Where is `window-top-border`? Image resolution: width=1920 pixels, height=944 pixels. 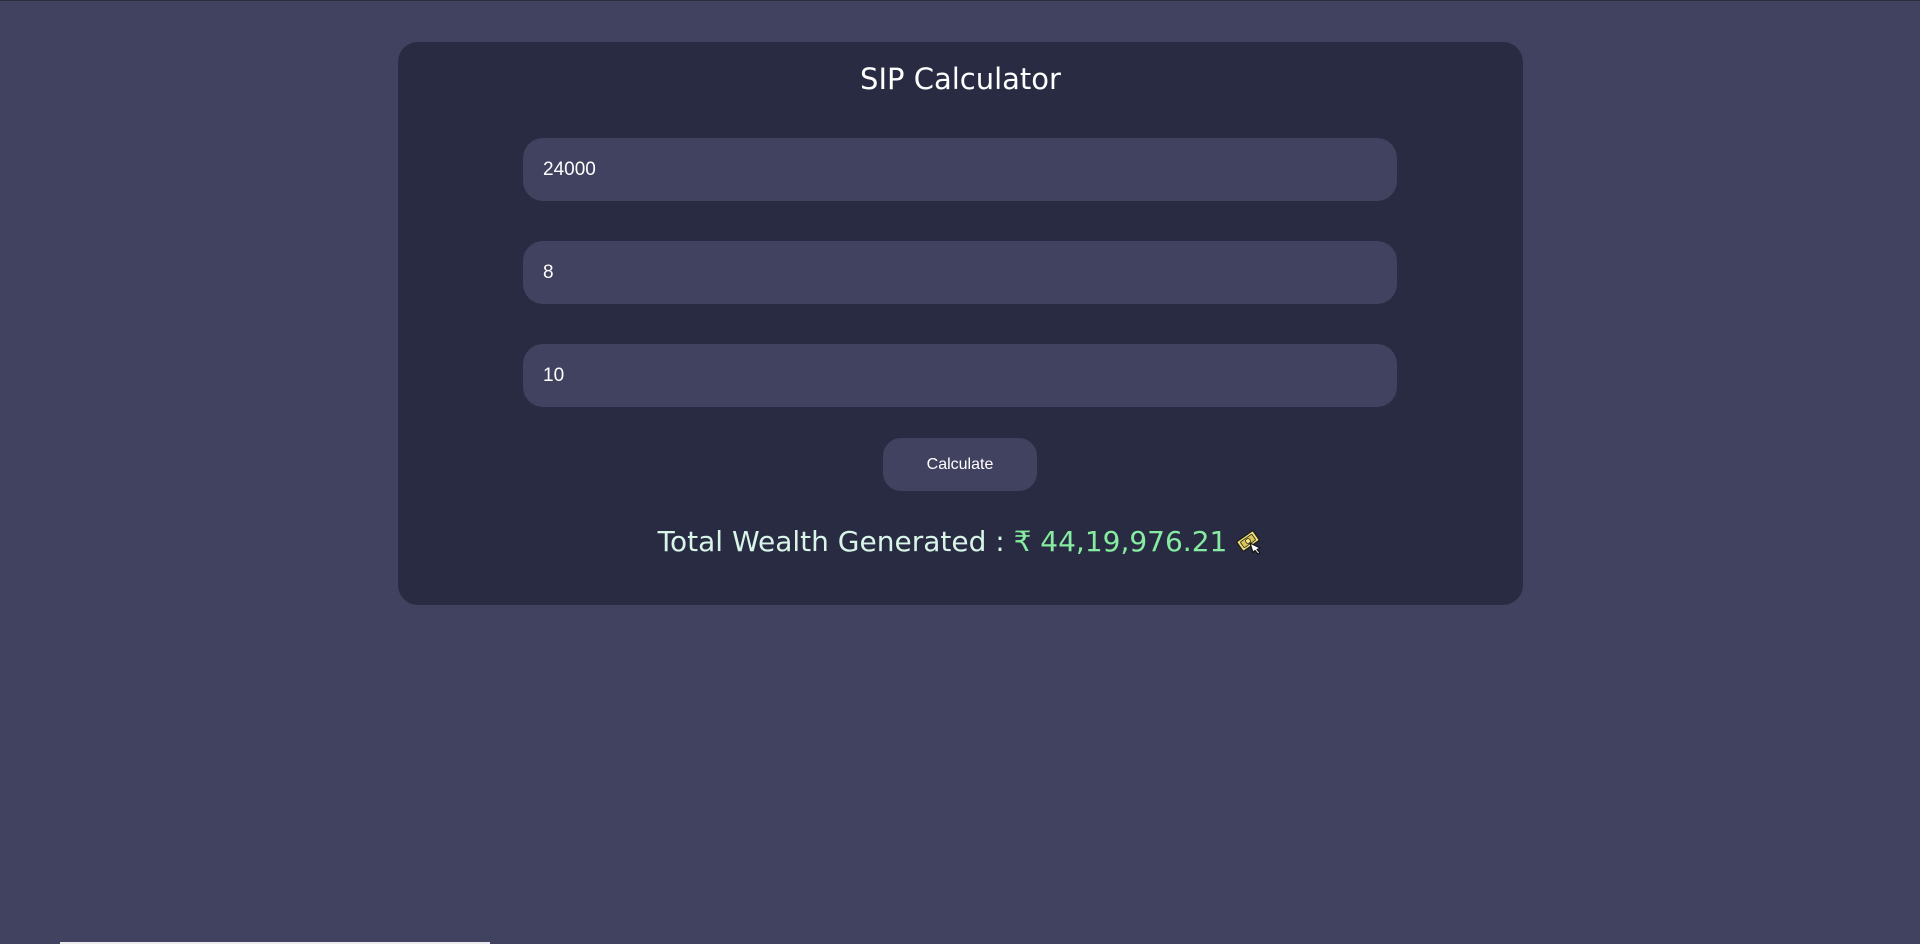
window-top-border is located at coordinates (960, 0).